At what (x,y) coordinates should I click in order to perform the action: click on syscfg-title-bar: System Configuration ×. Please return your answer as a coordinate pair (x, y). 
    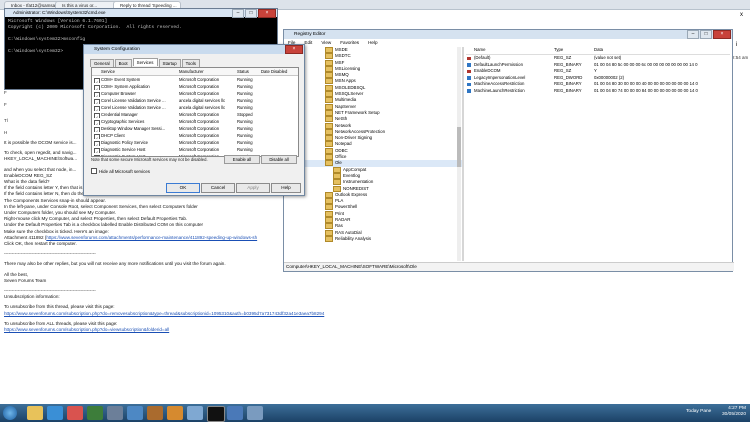
    Looking at the image, I should click on (194, 49).